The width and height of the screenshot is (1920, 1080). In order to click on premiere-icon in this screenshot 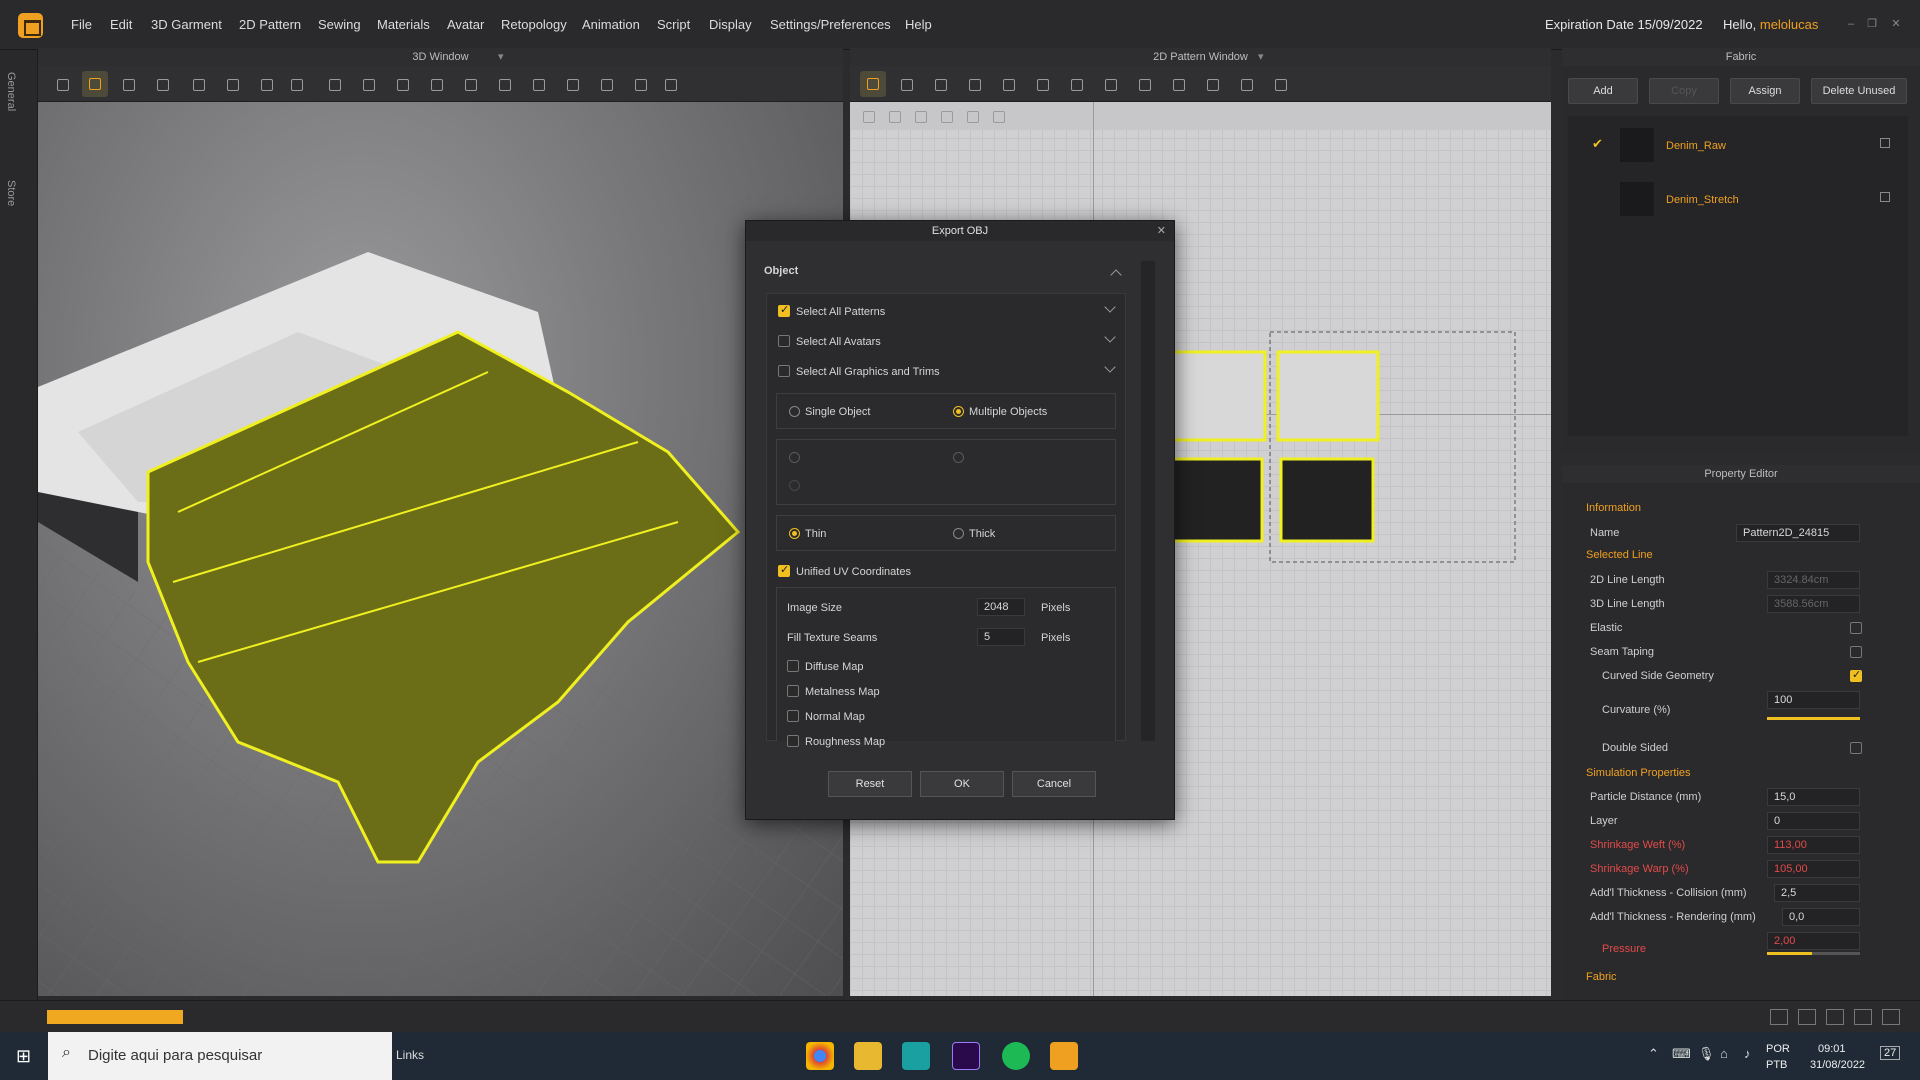, I will do `click(966, 1056)`.